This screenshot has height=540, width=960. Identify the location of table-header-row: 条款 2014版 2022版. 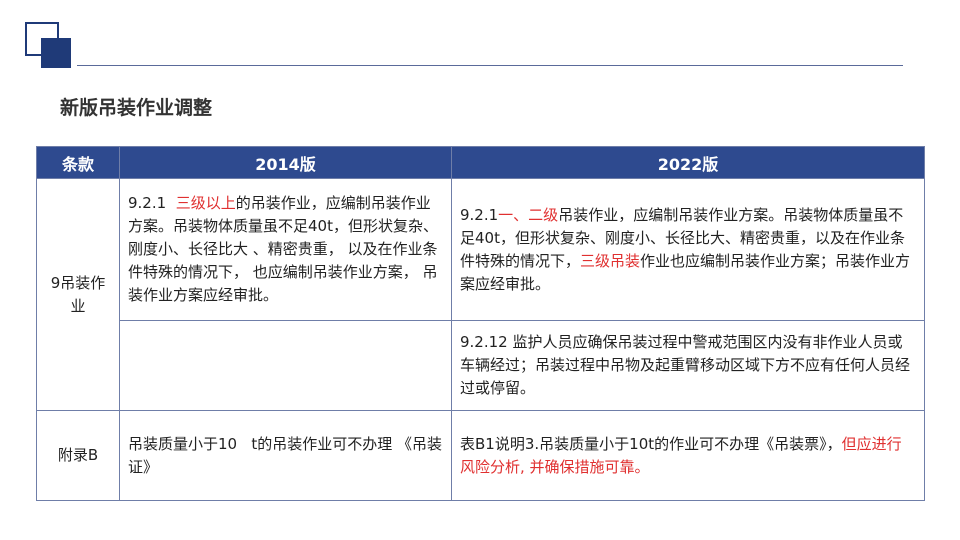
(480, 162).